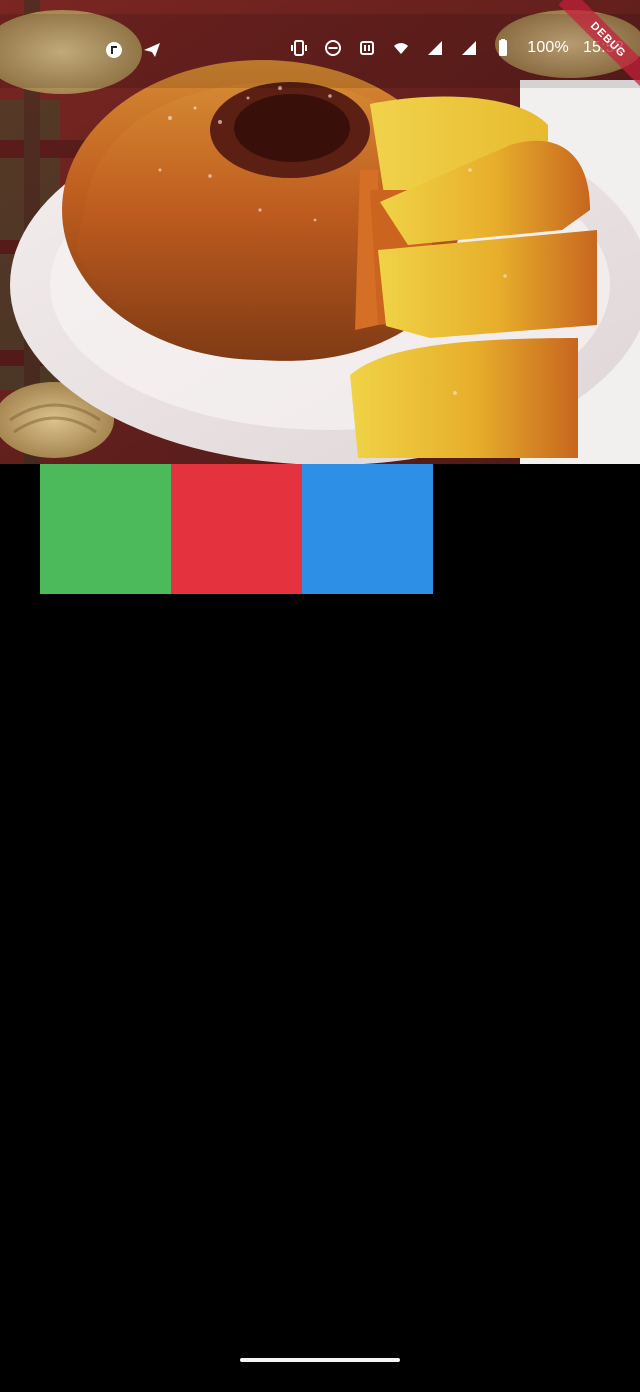  I want to click on color-swatches, so click(236, 529).